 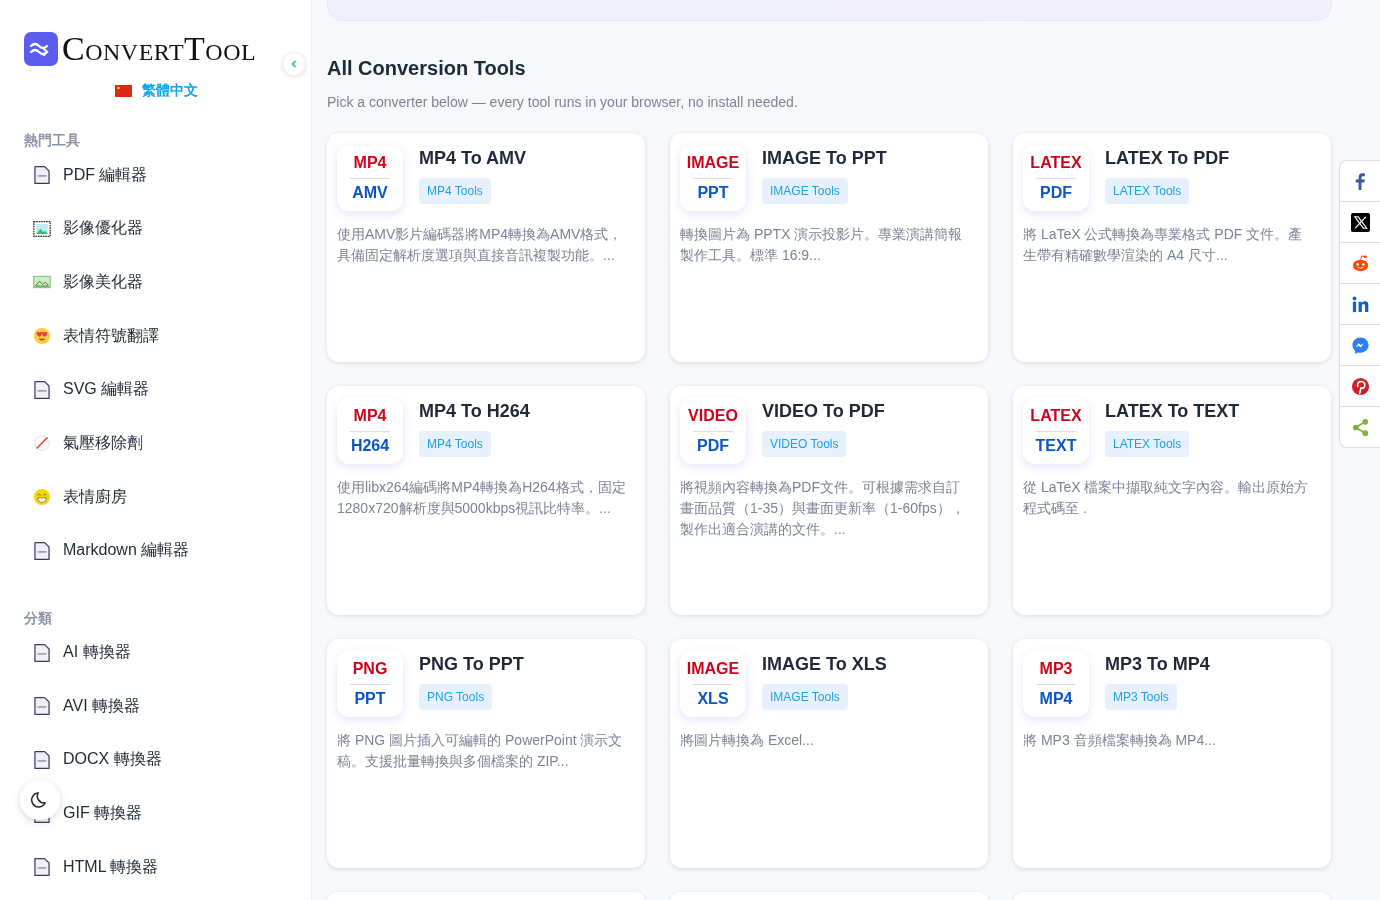 What do you see at coordinates (91, 389) in the screenshot?
I see `sidebar-item: SVG 編輯器` at bounding box center [91, 389].